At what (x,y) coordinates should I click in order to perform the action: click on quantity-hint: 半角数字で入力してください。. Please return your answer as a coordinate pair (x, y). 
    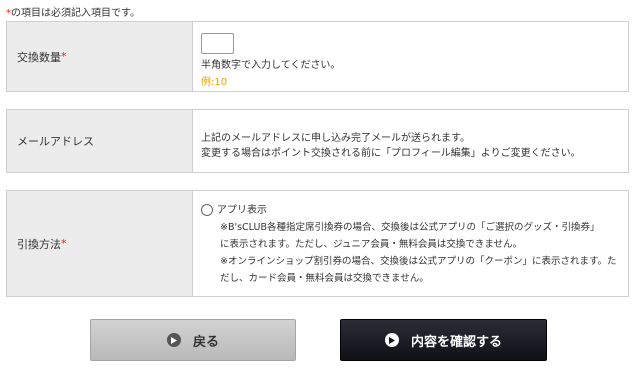
    Looking at the image, I should click on (271, 65).